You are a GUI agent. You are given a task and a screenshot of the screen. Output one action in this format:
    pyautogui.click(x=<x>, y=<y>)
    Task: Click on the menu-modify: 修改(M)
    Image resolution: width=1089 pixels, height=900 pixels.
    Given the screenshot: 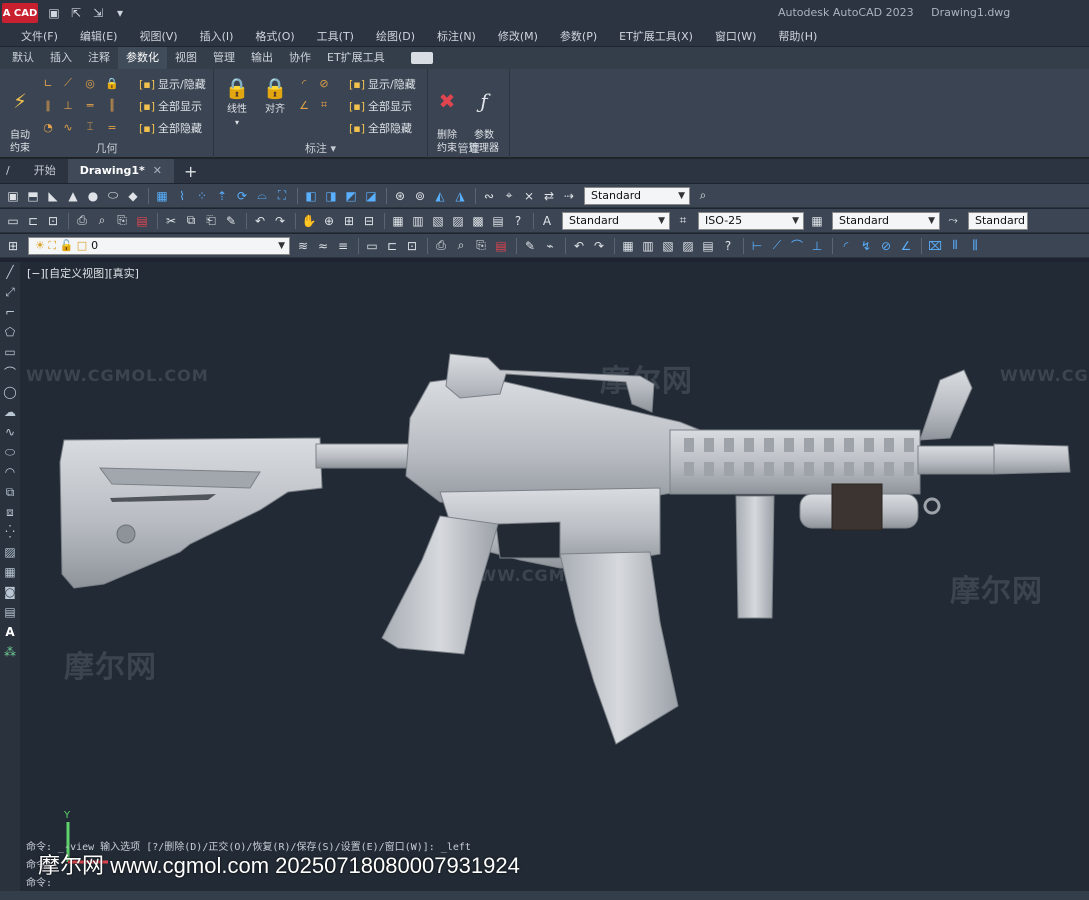 What is the action you would take?
    pyautogui.click(x=518, y=36)
    